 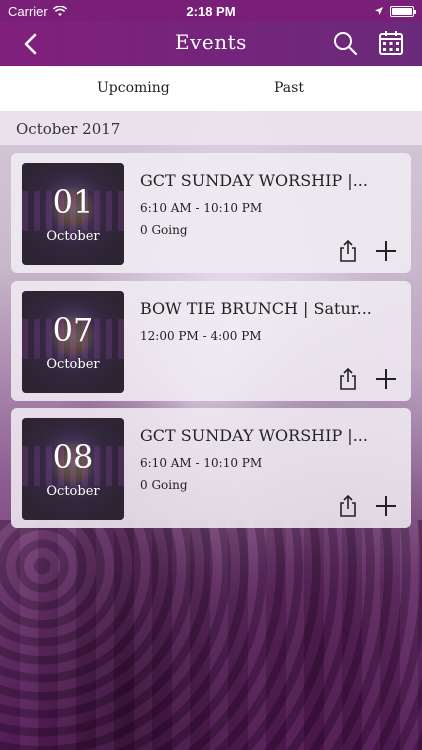 I want to click on tab-past: Past, so click(x=289, y=88).